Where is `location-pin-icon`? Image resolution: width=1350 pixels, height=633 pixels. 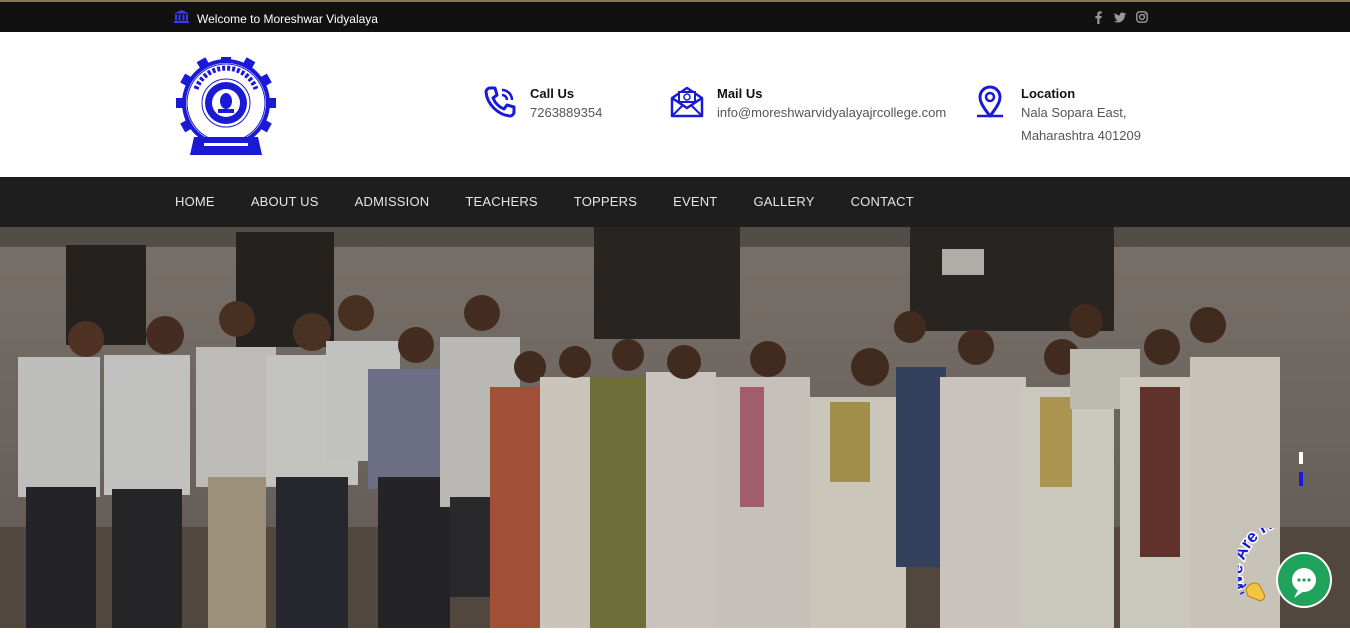
location-pin-icon is located at coordinates (991, 102).